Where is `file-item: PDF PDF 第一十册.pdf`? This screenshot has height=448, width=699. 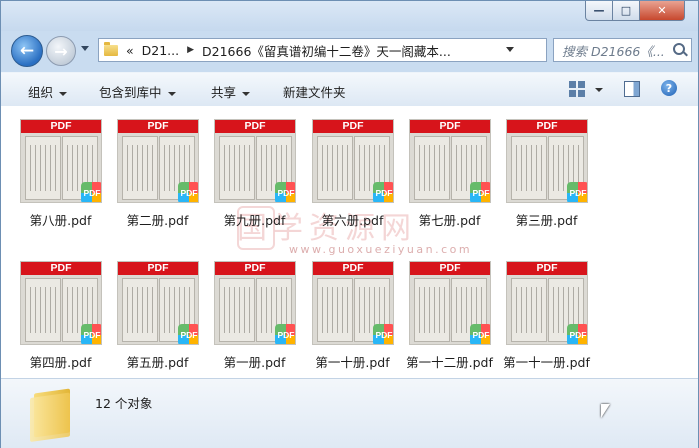 file-item: PDF PDF 第一十册.pdf is located at coordinates (352, 316).